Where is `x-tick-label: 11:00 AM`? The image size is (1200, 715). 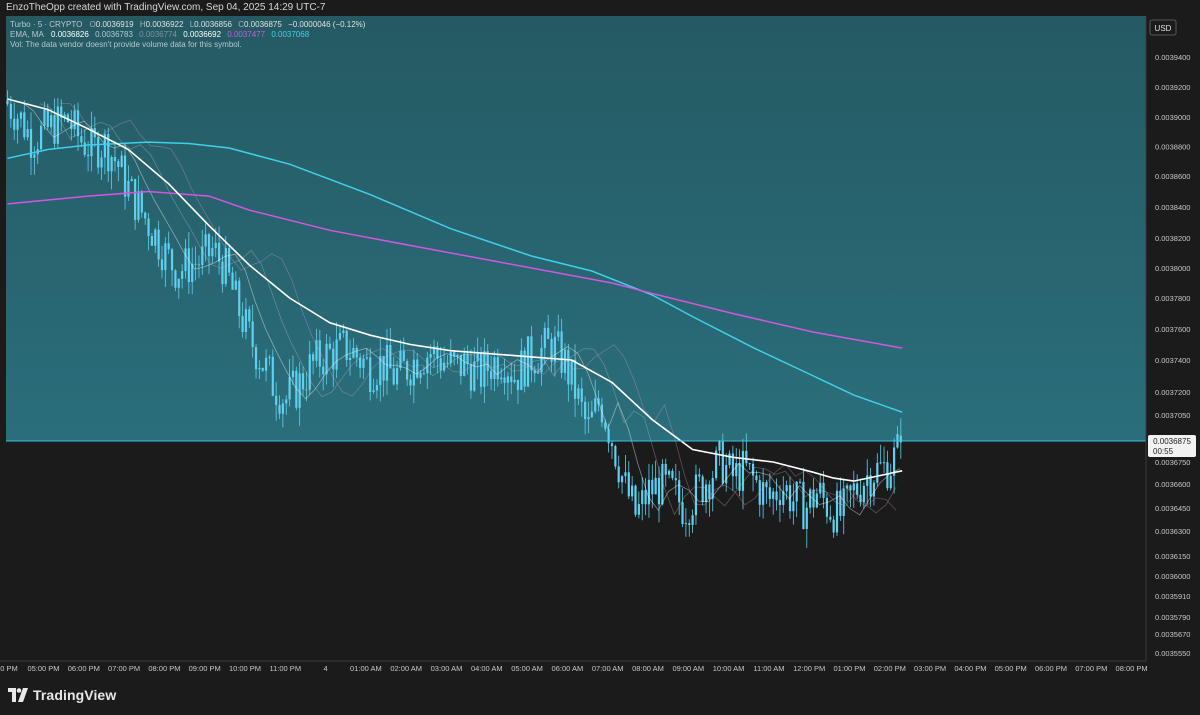
x-tick-label: 11:00 AM is located at coordinates (768, 668).